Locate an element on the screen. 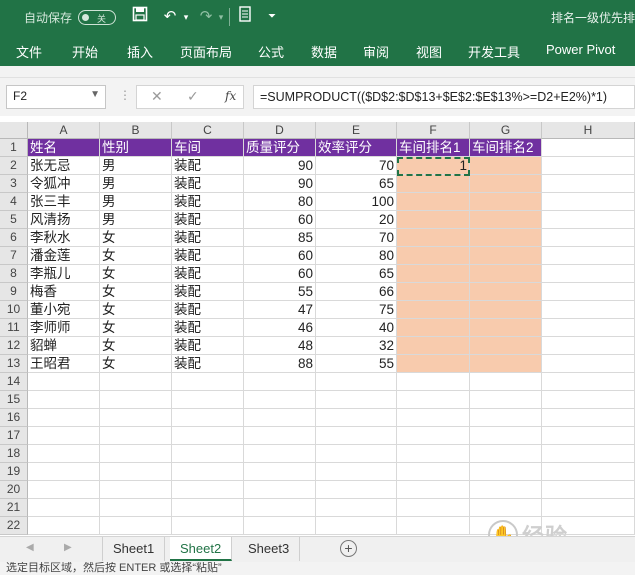 The image size is (635, 575). cell-f10 is located at coordinates (433, 310).